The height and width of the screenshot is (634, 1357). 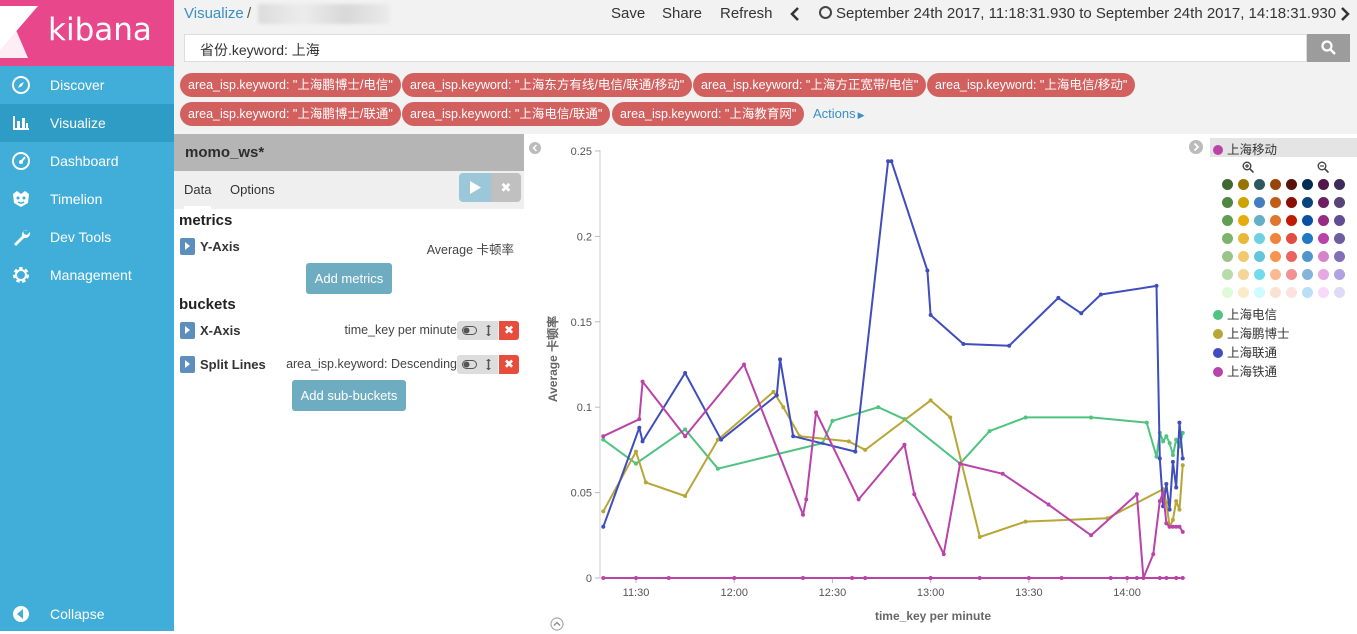 I want to click on filter-pill: area_isp.keyword: "上海东方有线/电信/联通/移动", so click(x=547, y=85).